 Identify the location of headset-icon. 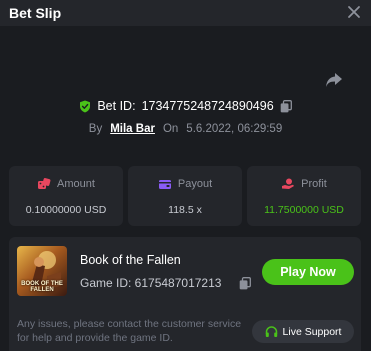
(271, 331).